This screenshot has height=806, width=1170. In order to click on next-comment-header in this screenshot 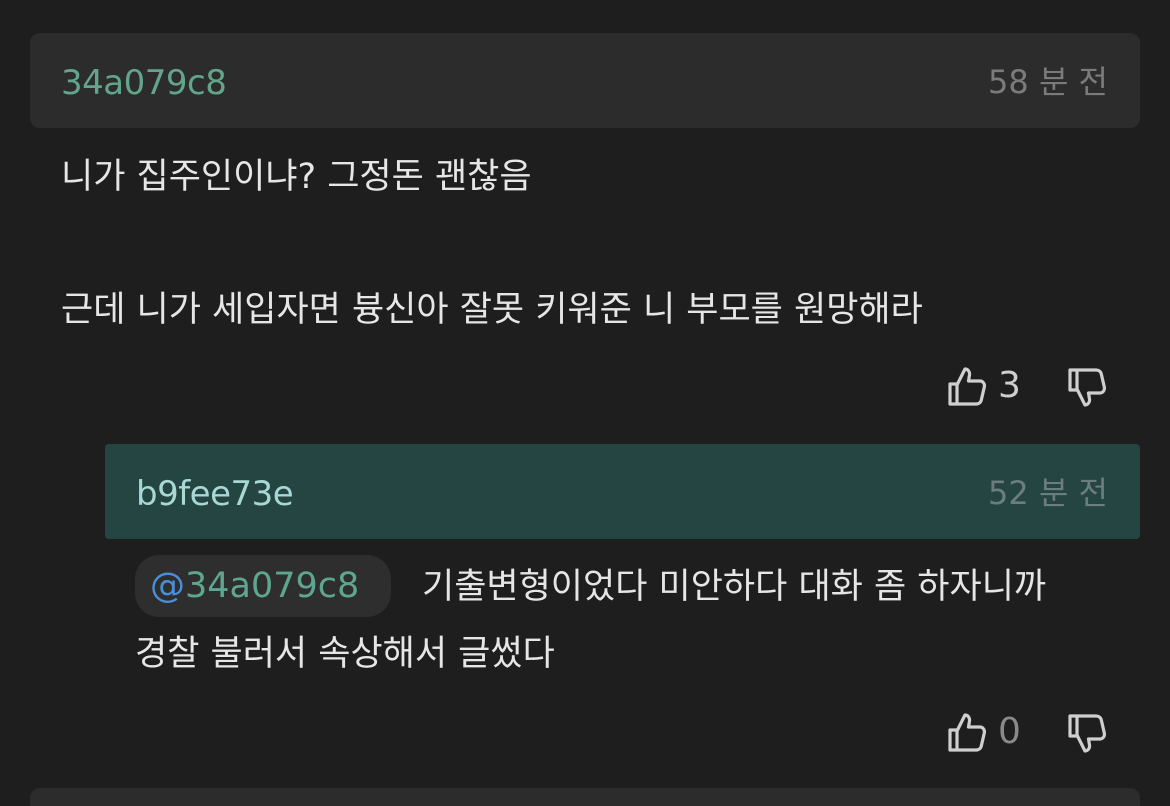, I will do `click(585, 797)`.